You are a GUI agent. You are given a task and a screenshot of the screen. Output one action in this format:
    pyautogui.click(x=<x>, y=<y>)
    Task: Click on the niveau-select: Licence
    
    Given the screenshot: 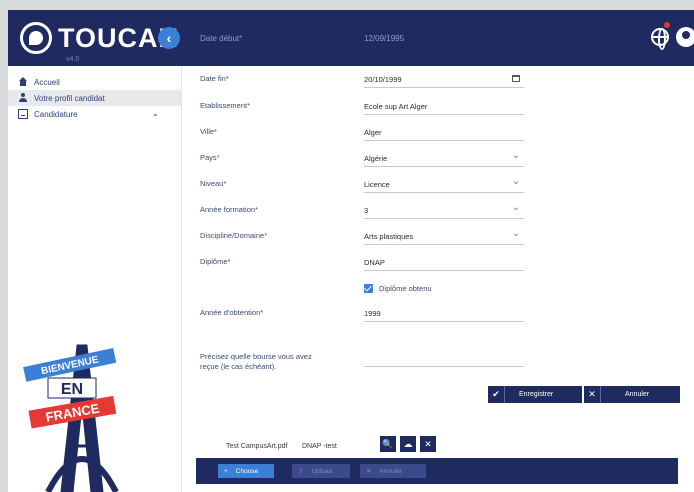 What is the action you would take?
    pyautogui.click(x=444, y=184)
    